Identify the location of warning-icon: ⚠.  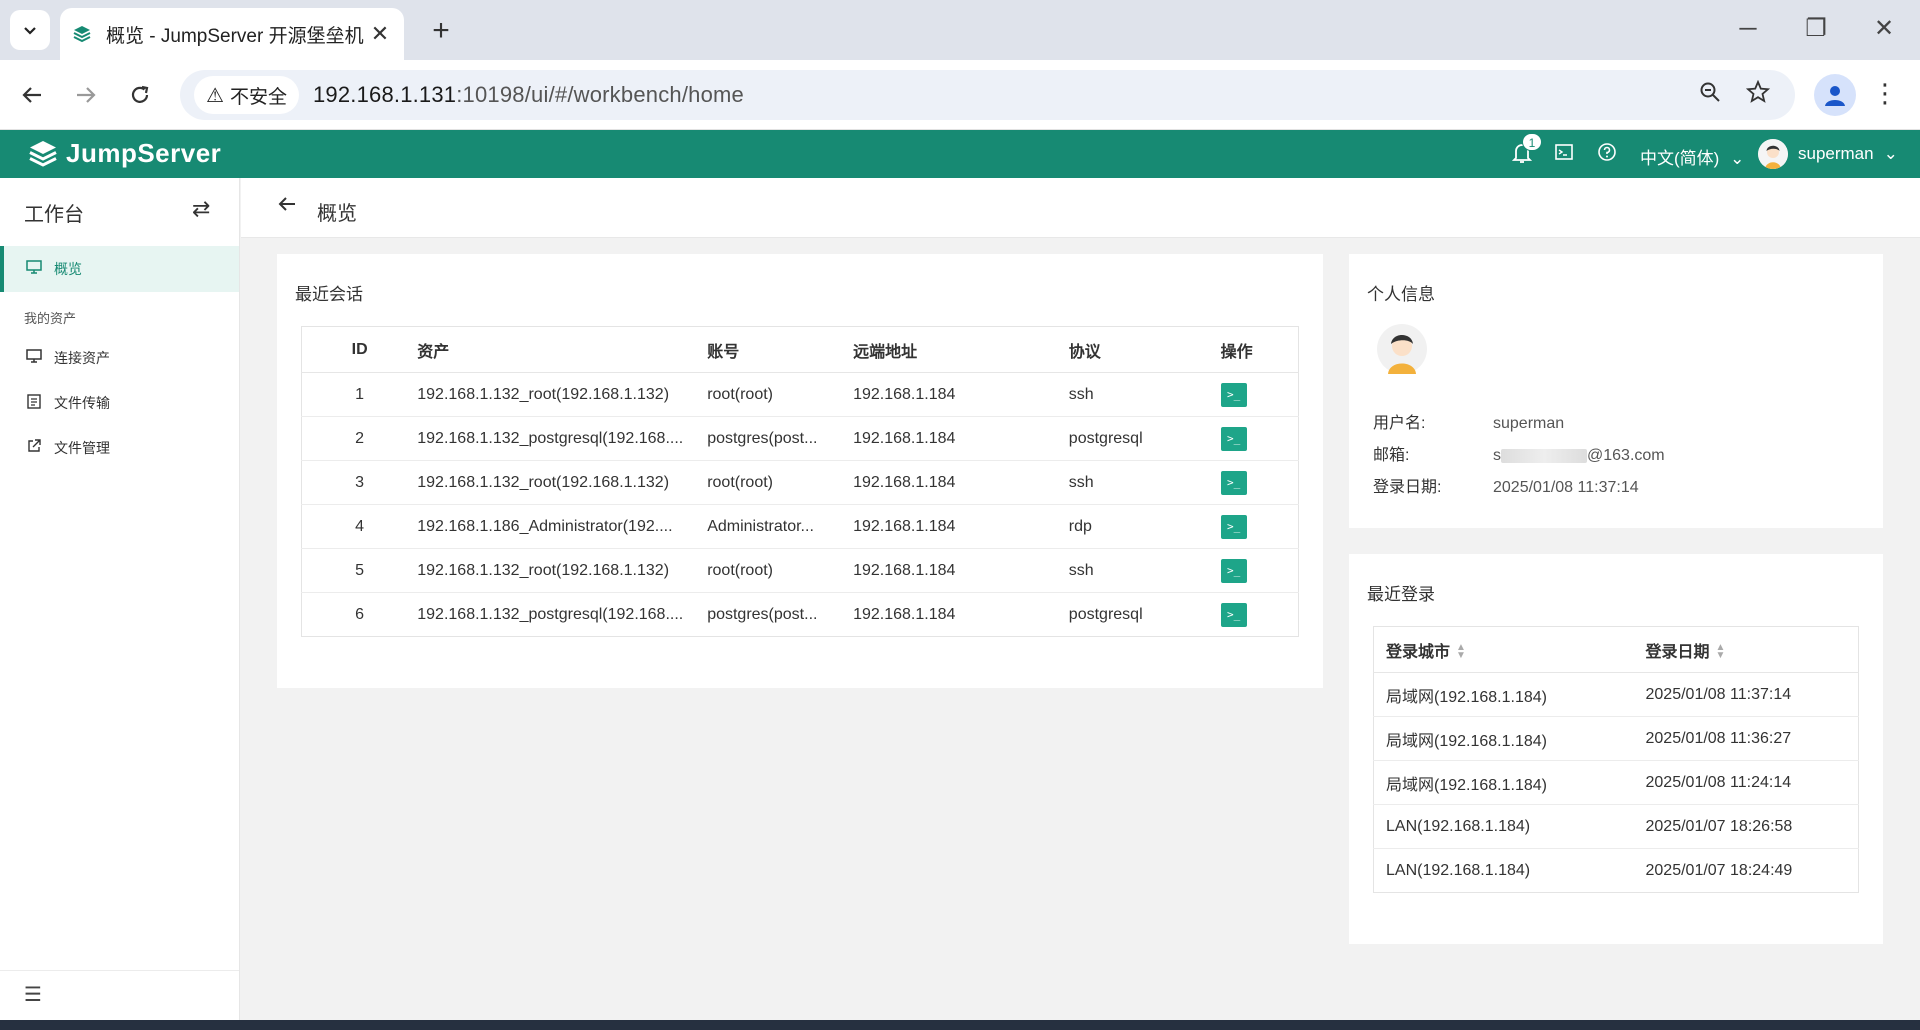
(215, 95).